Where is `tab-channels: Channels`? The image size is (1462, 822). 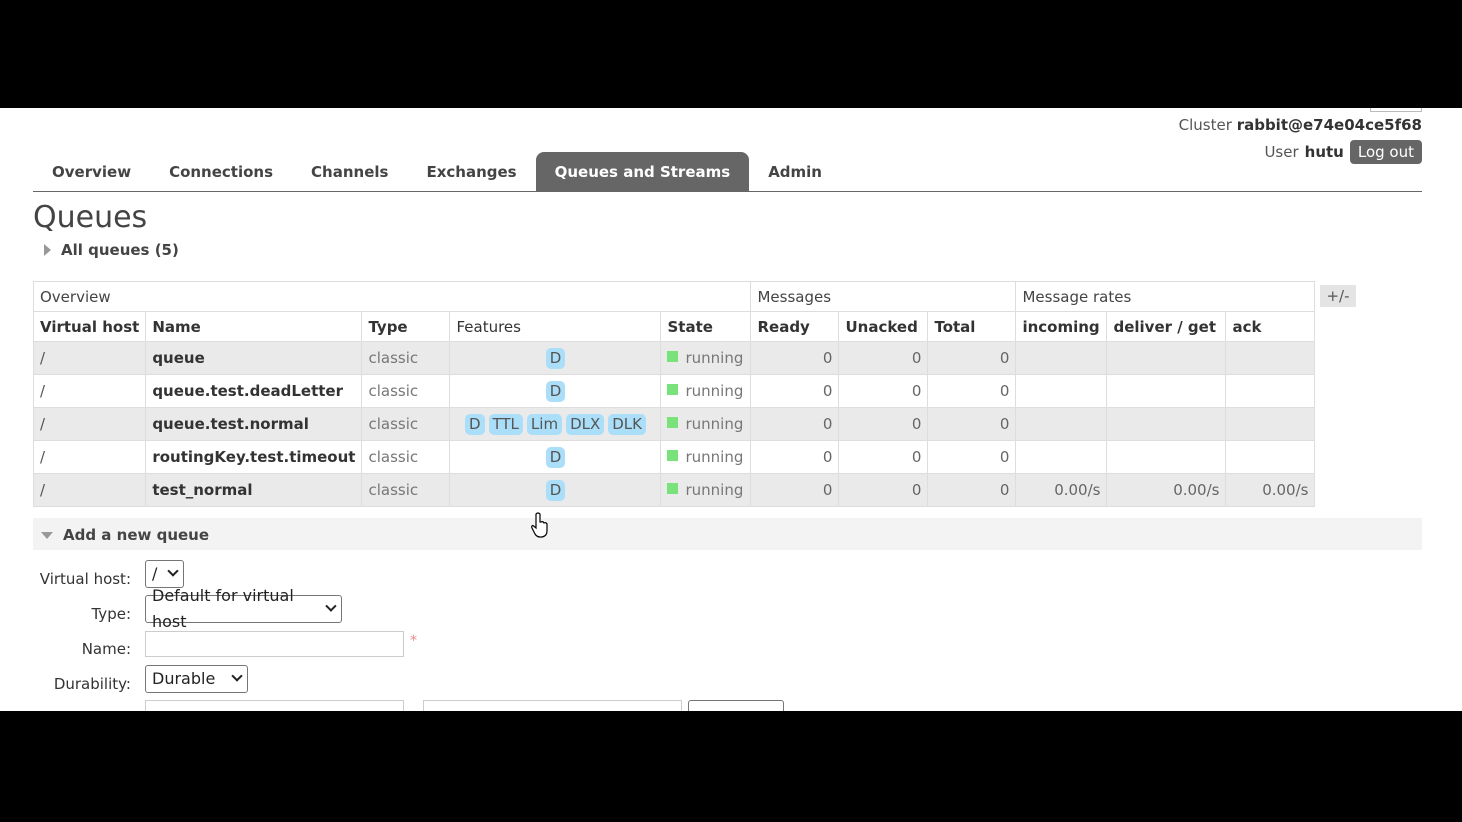
tab-channels: Channels is located at coordinates (349, 171).